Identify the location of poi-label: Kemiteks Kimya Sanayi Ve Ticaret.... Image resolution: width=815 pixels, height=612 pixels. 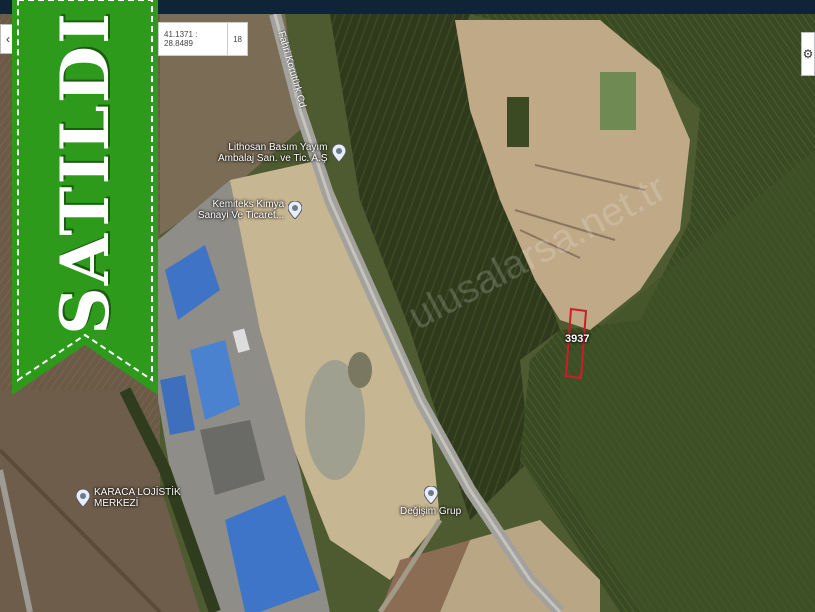
(241, 210).